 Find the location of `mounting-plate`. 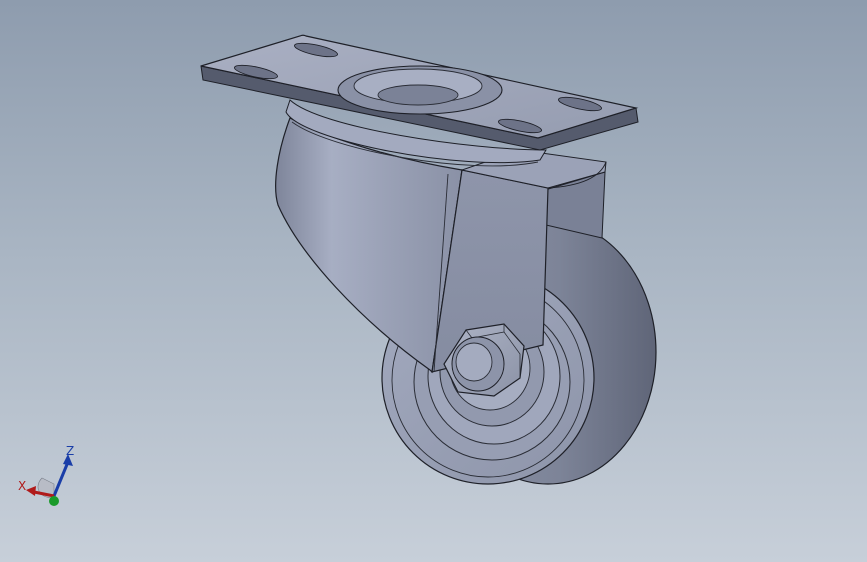

mounting-plate is located at coordinates (419, 92).